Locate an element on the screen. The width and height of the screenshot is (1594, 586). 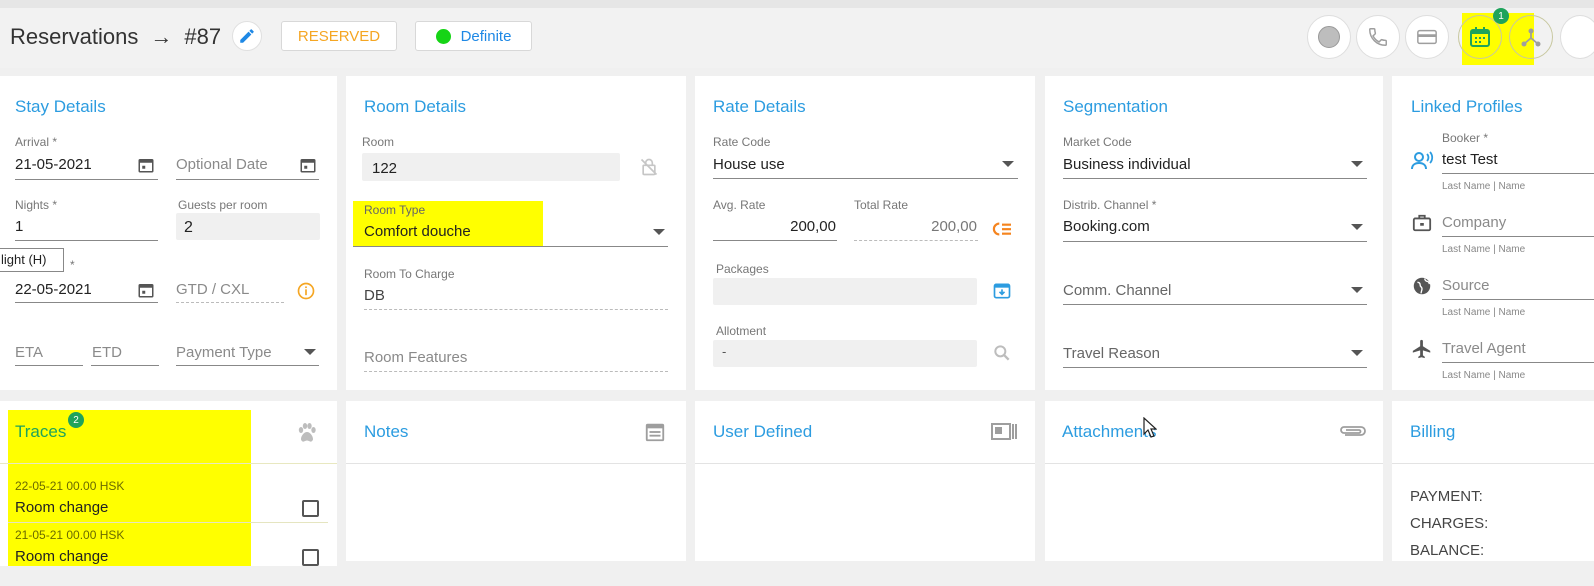
room-input: 122 is located at coordinates (384, 168).